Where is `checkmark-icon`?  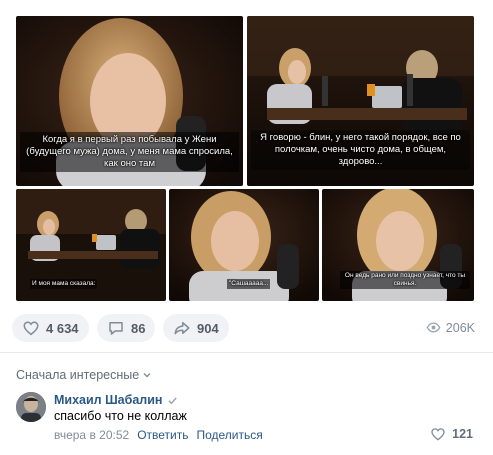
checkmark-icon is located at coordinates (173, 400).